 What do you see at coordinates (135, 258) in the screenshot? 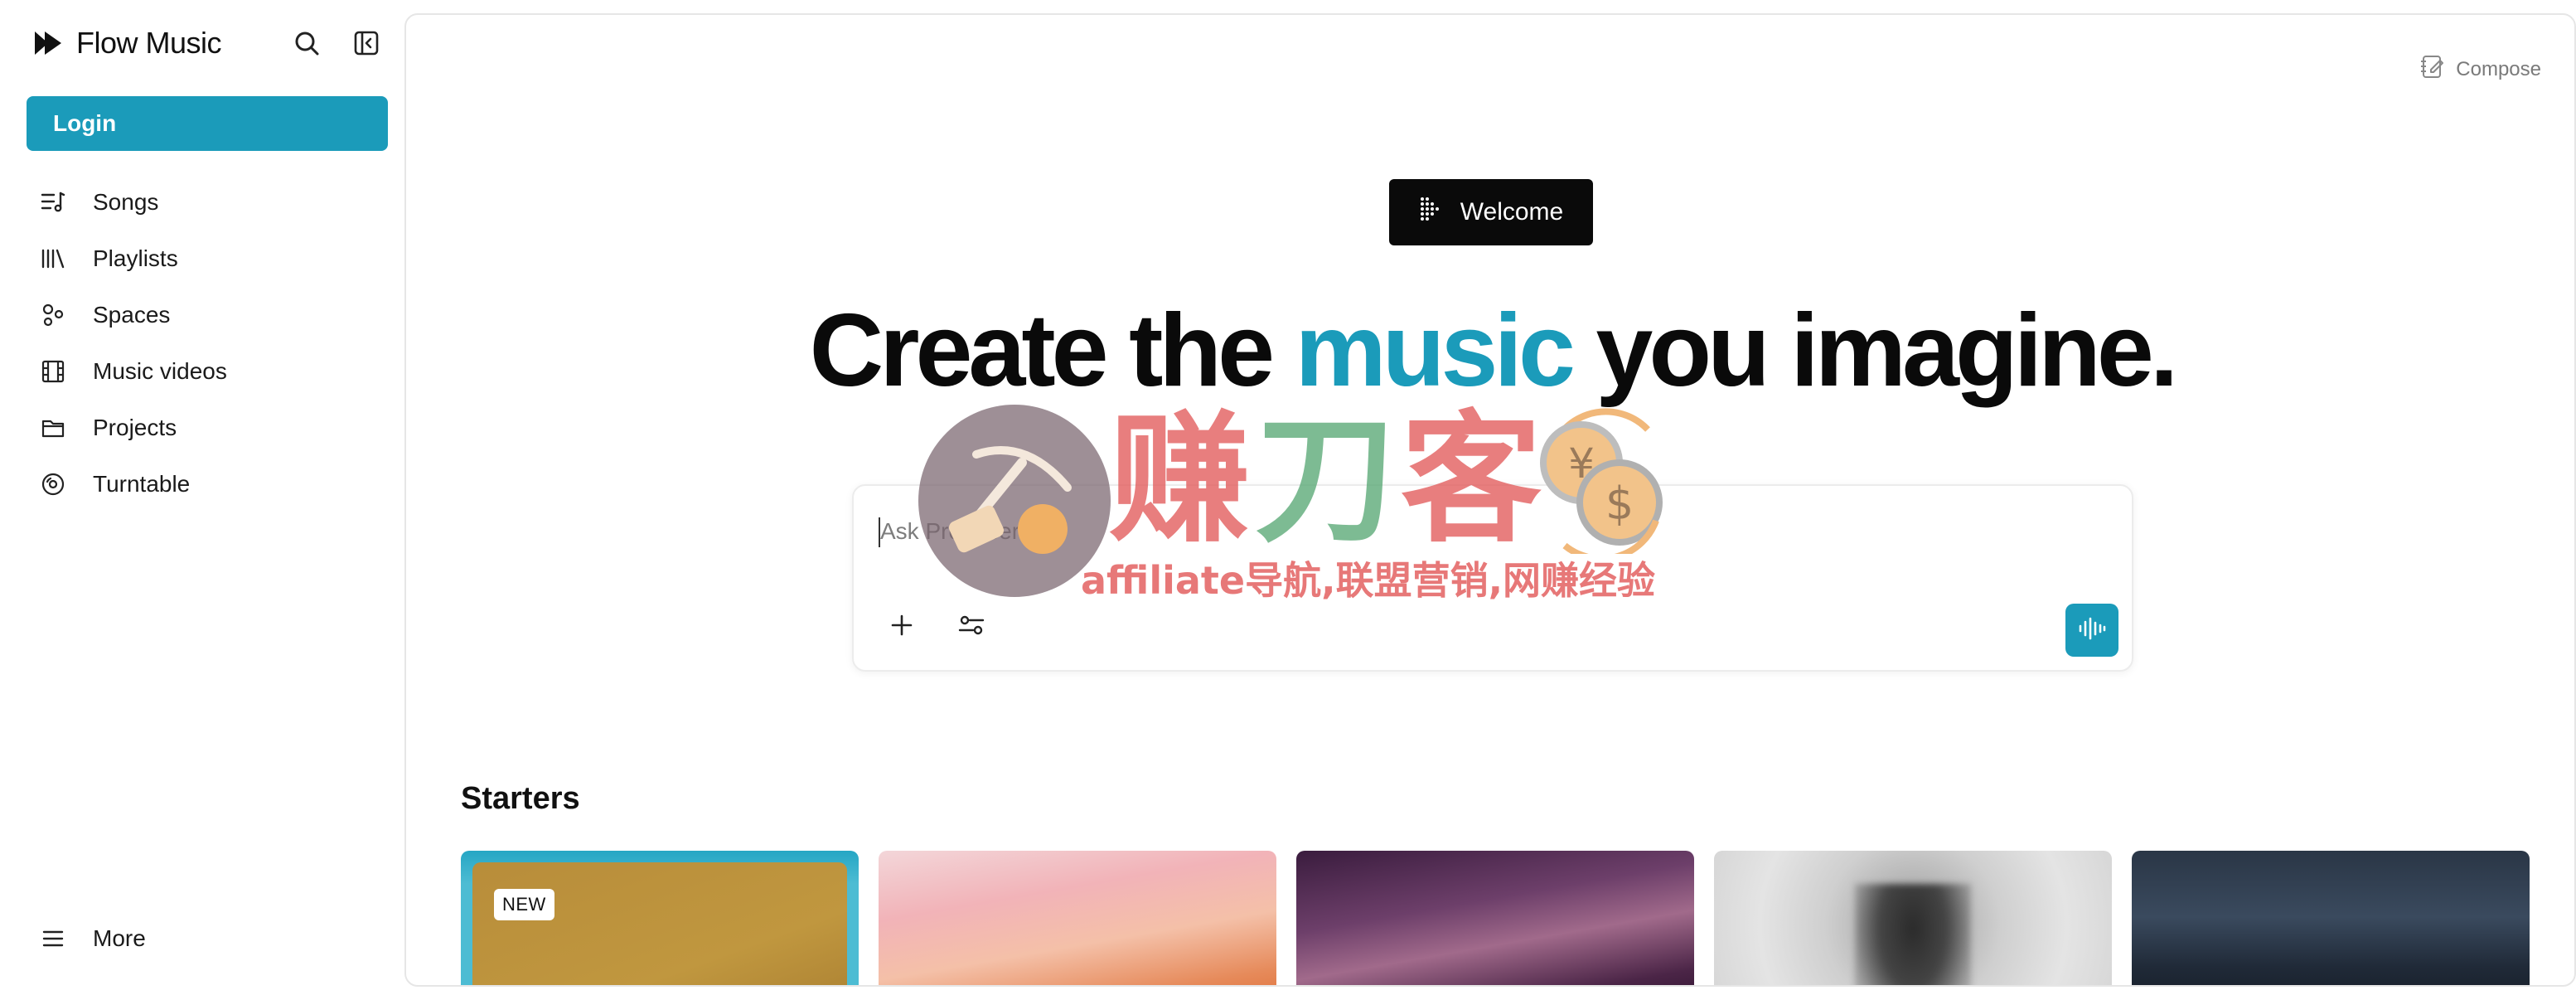
I see `sidebar-item-label: Playlists` at bounding box center [135, 258].